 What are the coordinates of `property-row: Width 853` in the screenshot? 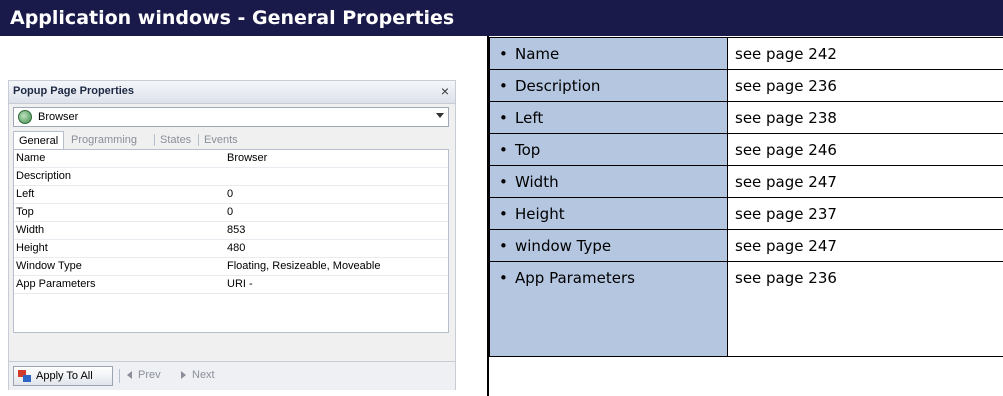 It's located at (231, 231).